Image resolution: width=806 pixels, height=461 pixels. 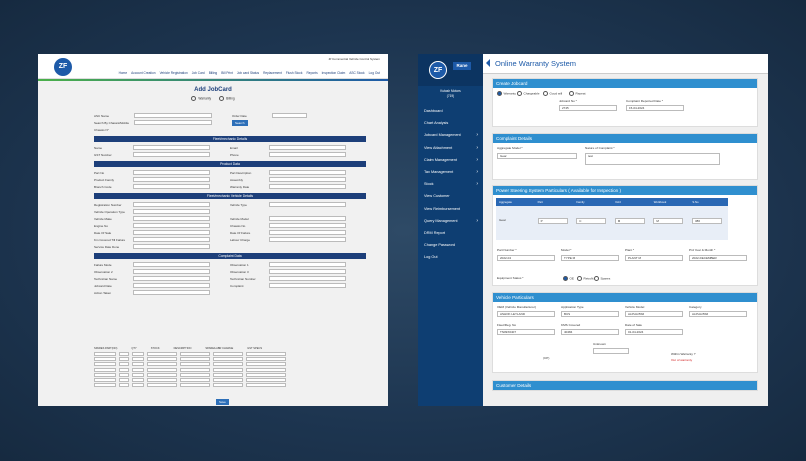 I want to click on order-date-input, so click(x=289, y=115).